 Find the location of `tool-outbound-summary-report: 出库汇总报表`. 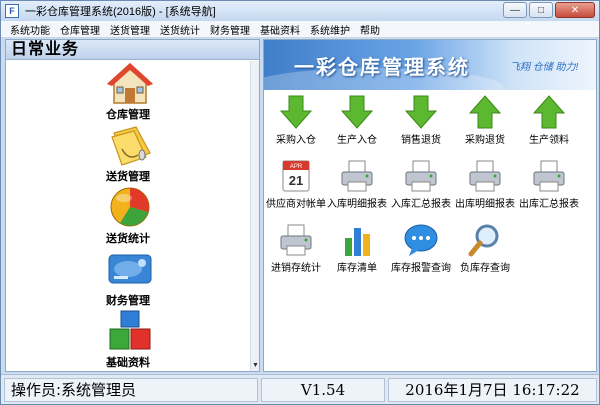

tool-outbound-summary-report: 出库汇总报表 is located at coordinates (549, 189).